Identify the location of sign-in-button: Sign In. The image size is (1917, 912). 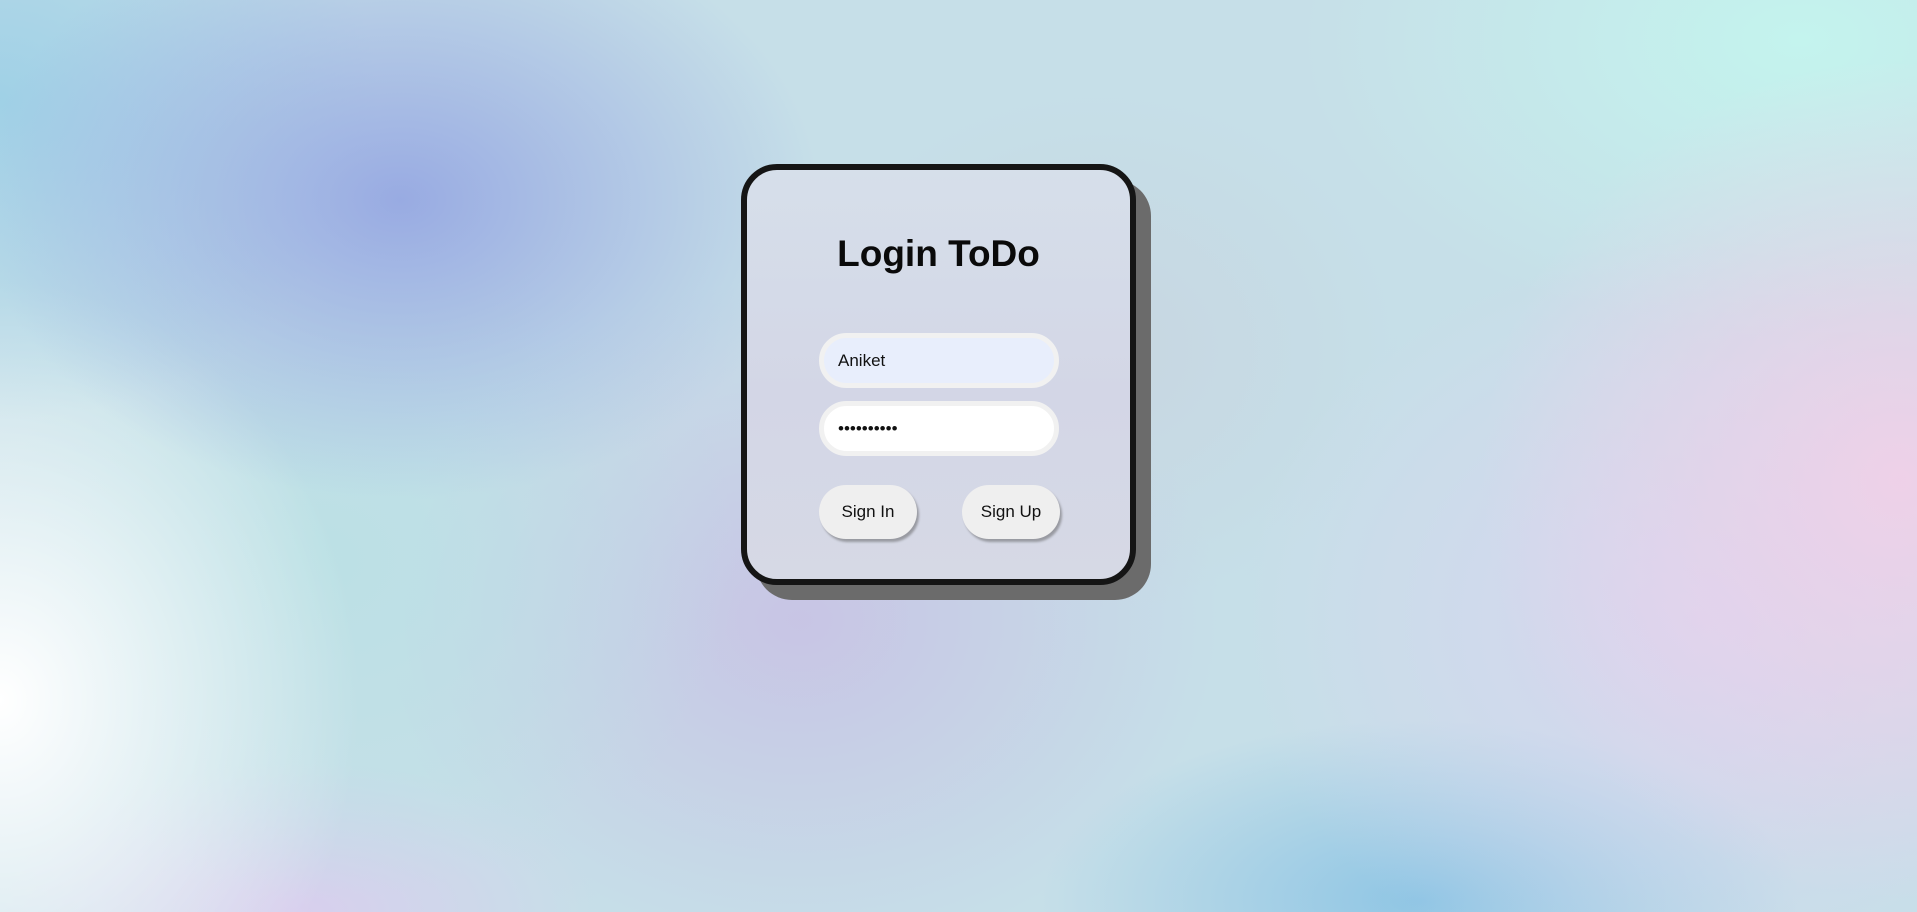
(868, 512).